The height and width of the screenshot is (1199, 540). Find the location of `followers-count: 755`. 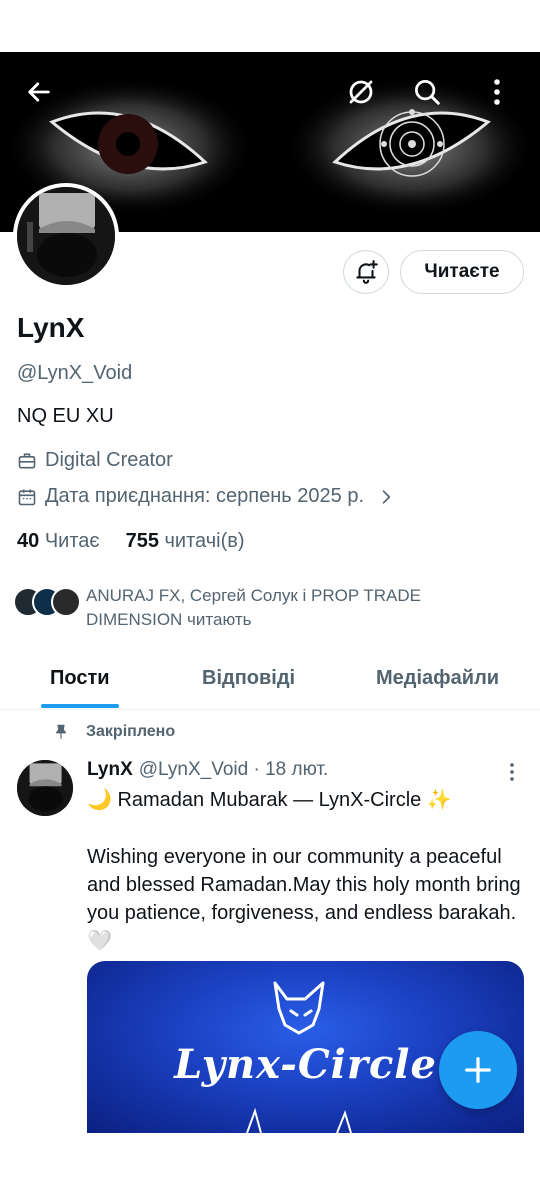

followers-count: 755 is located at coordinates (142, 541).